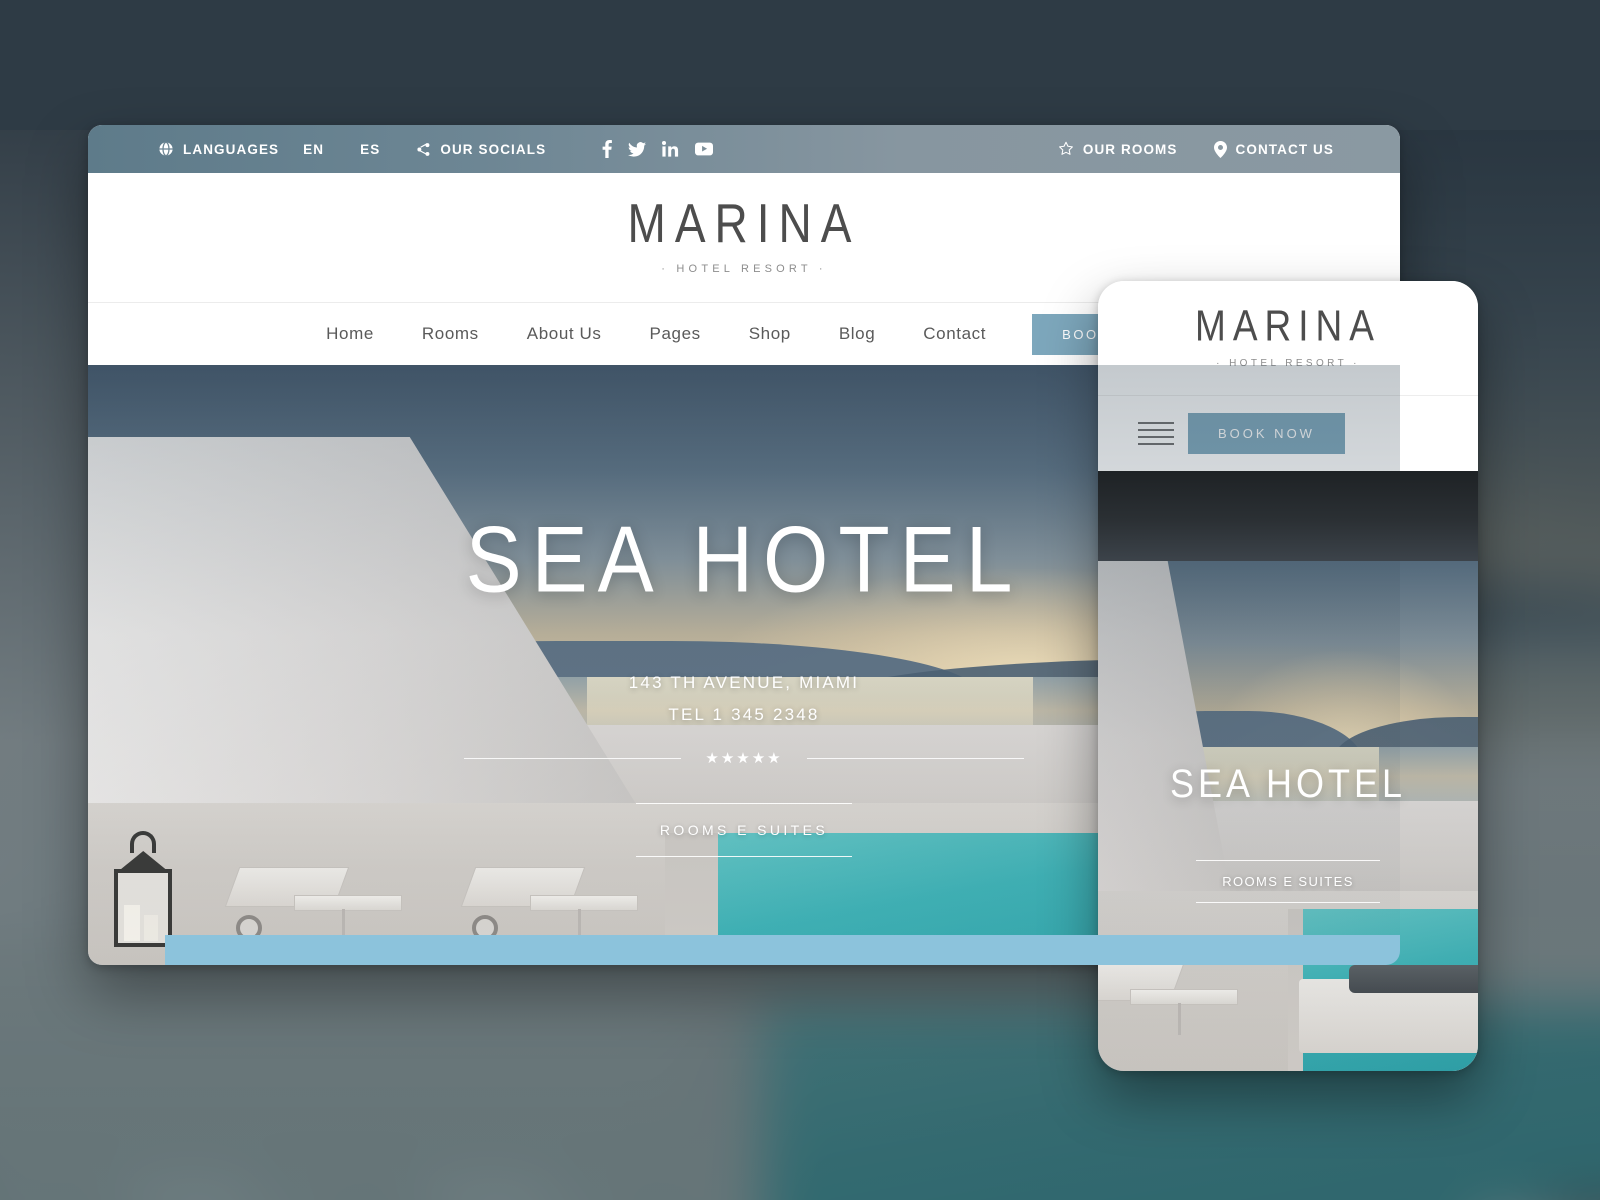 The width and height of the screenshot is (1600, 1200). I want to click on share-icon, so click(423, 149).